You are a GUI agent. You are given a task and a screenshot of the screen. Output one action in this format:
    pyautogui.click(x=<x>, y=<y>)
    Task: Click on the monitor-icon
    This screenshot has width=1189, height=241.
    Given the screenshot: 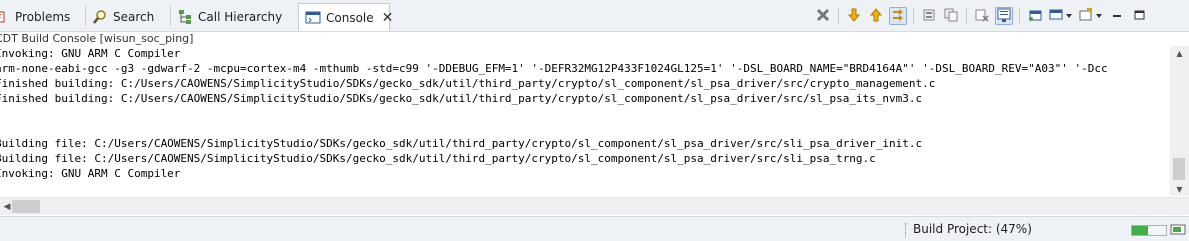 What is the action you would take?
    pyautogui.click(x=1061, y=16)
    